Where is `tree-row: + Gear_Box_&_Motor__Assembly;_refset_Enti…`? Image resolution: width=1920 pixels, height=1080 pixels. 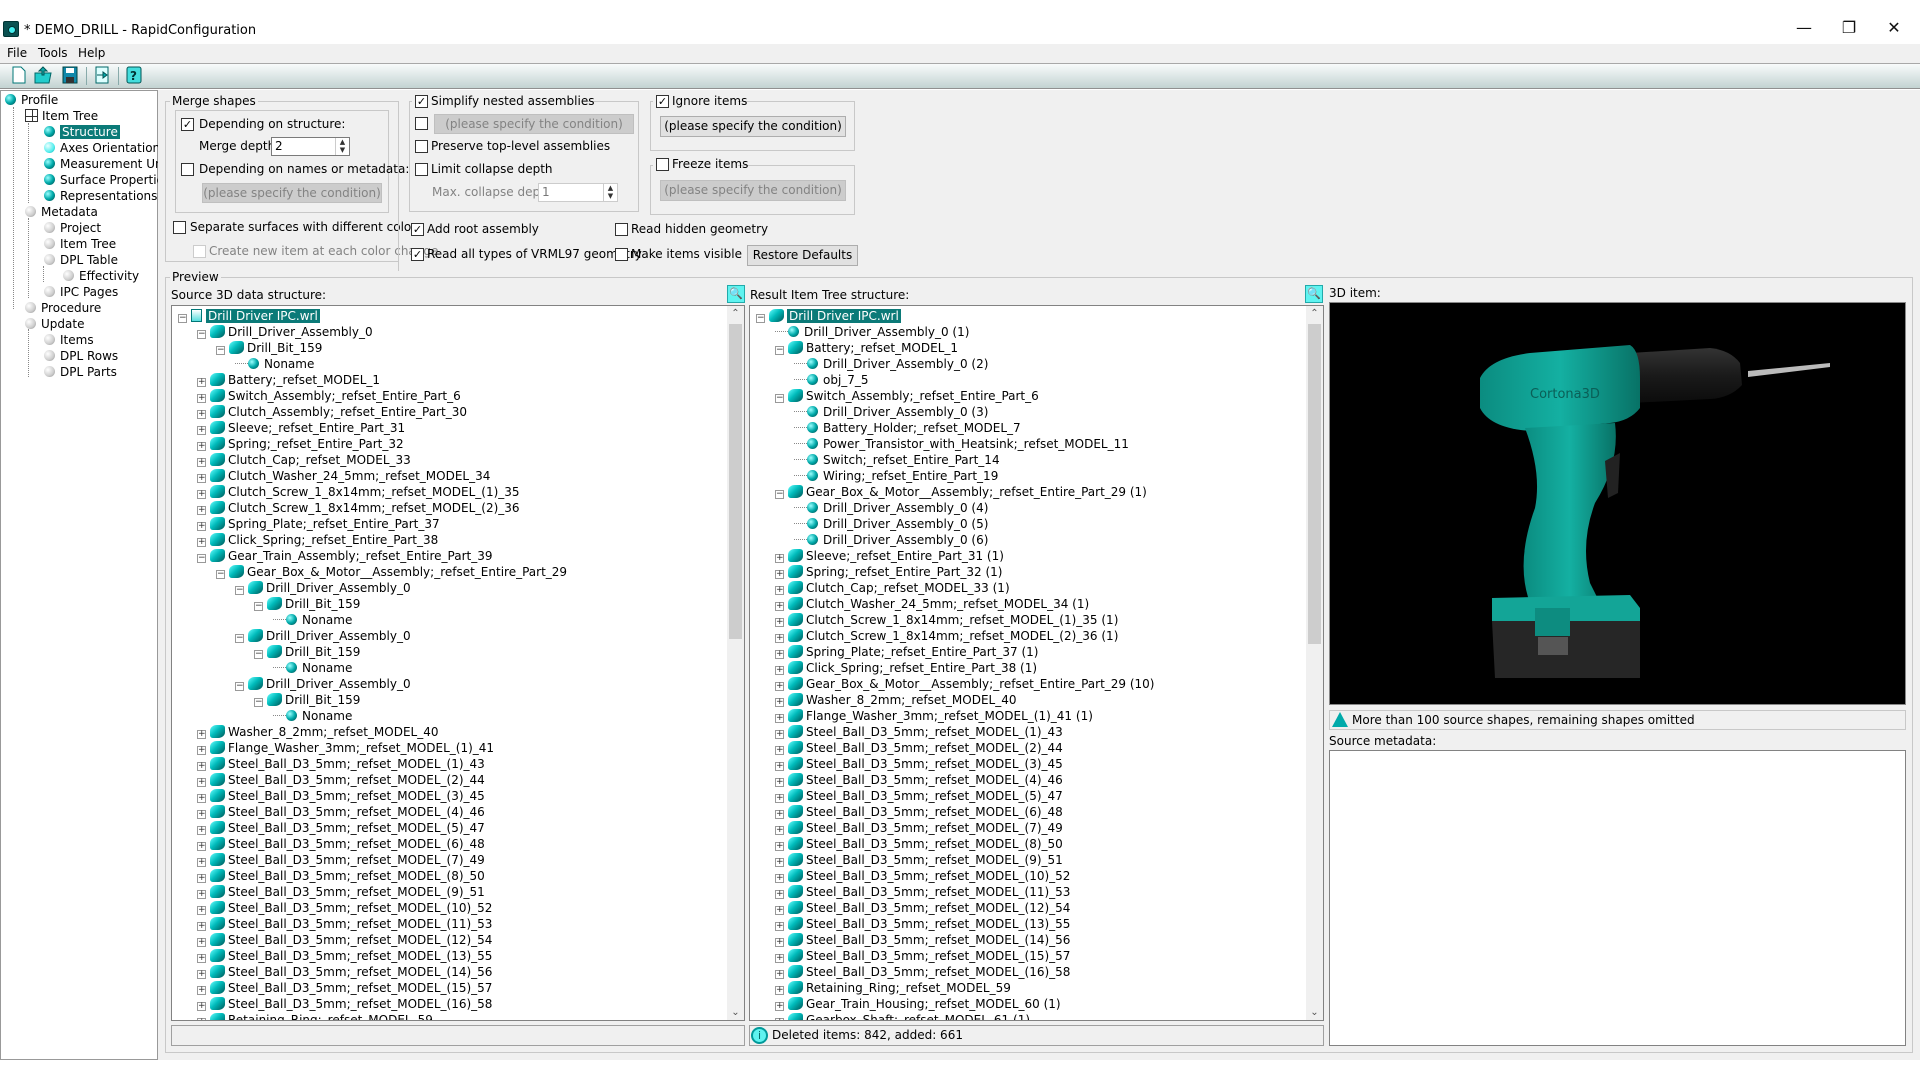
tree-row: + Gear_Box_&_Motor__Assembly;_refset_Enti… is located at coordinates (965, 684).